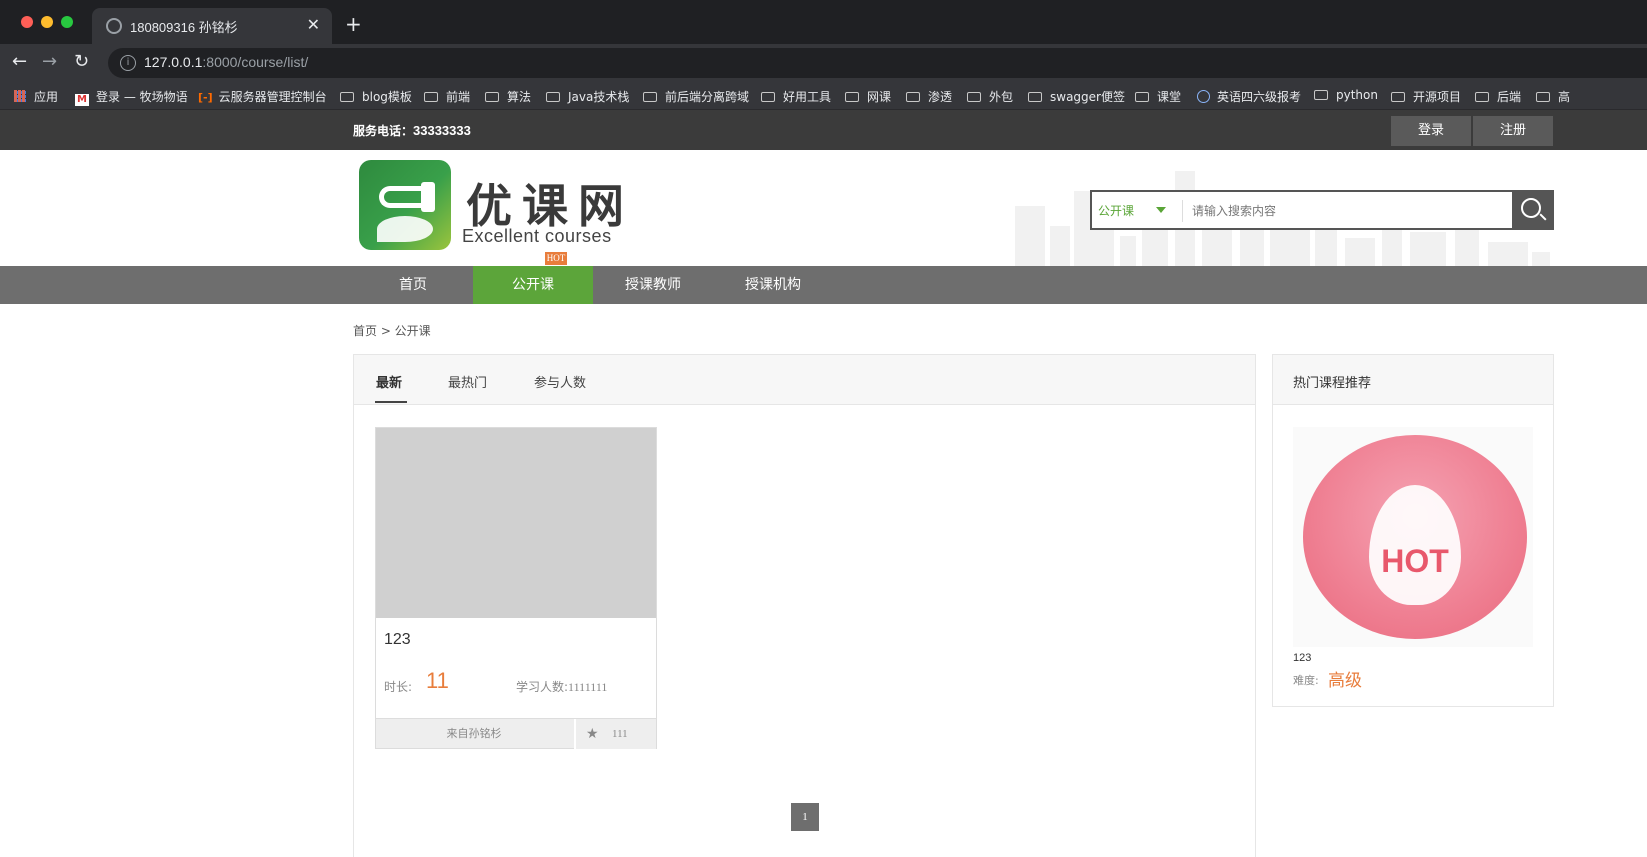 The width and height of the screenshot is (1647, 857). I want to click on bookmark-label: 前端, so click(458, 97).